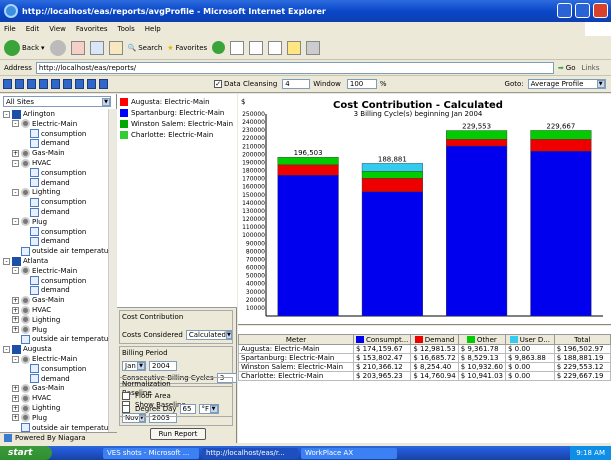 This screenshot has width=611, height=460. I want to click on degree-day-checkbox, so click(126, 409).